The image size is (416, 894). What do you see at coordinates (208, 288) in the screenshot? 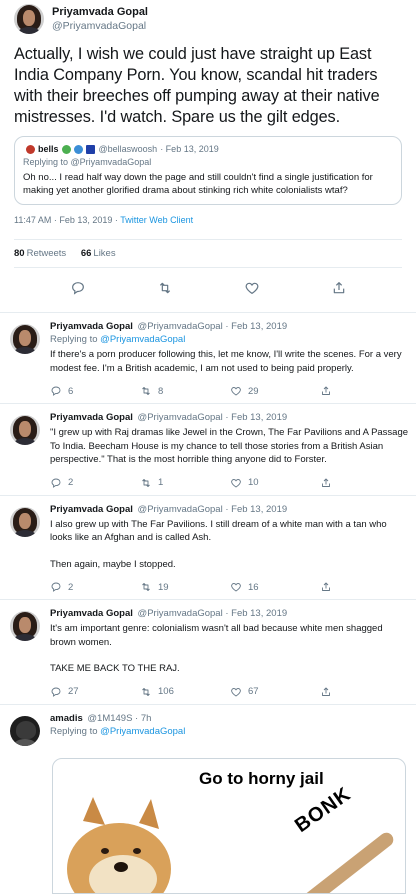
I see `tweet-actions` at bounding box center [208, 288].